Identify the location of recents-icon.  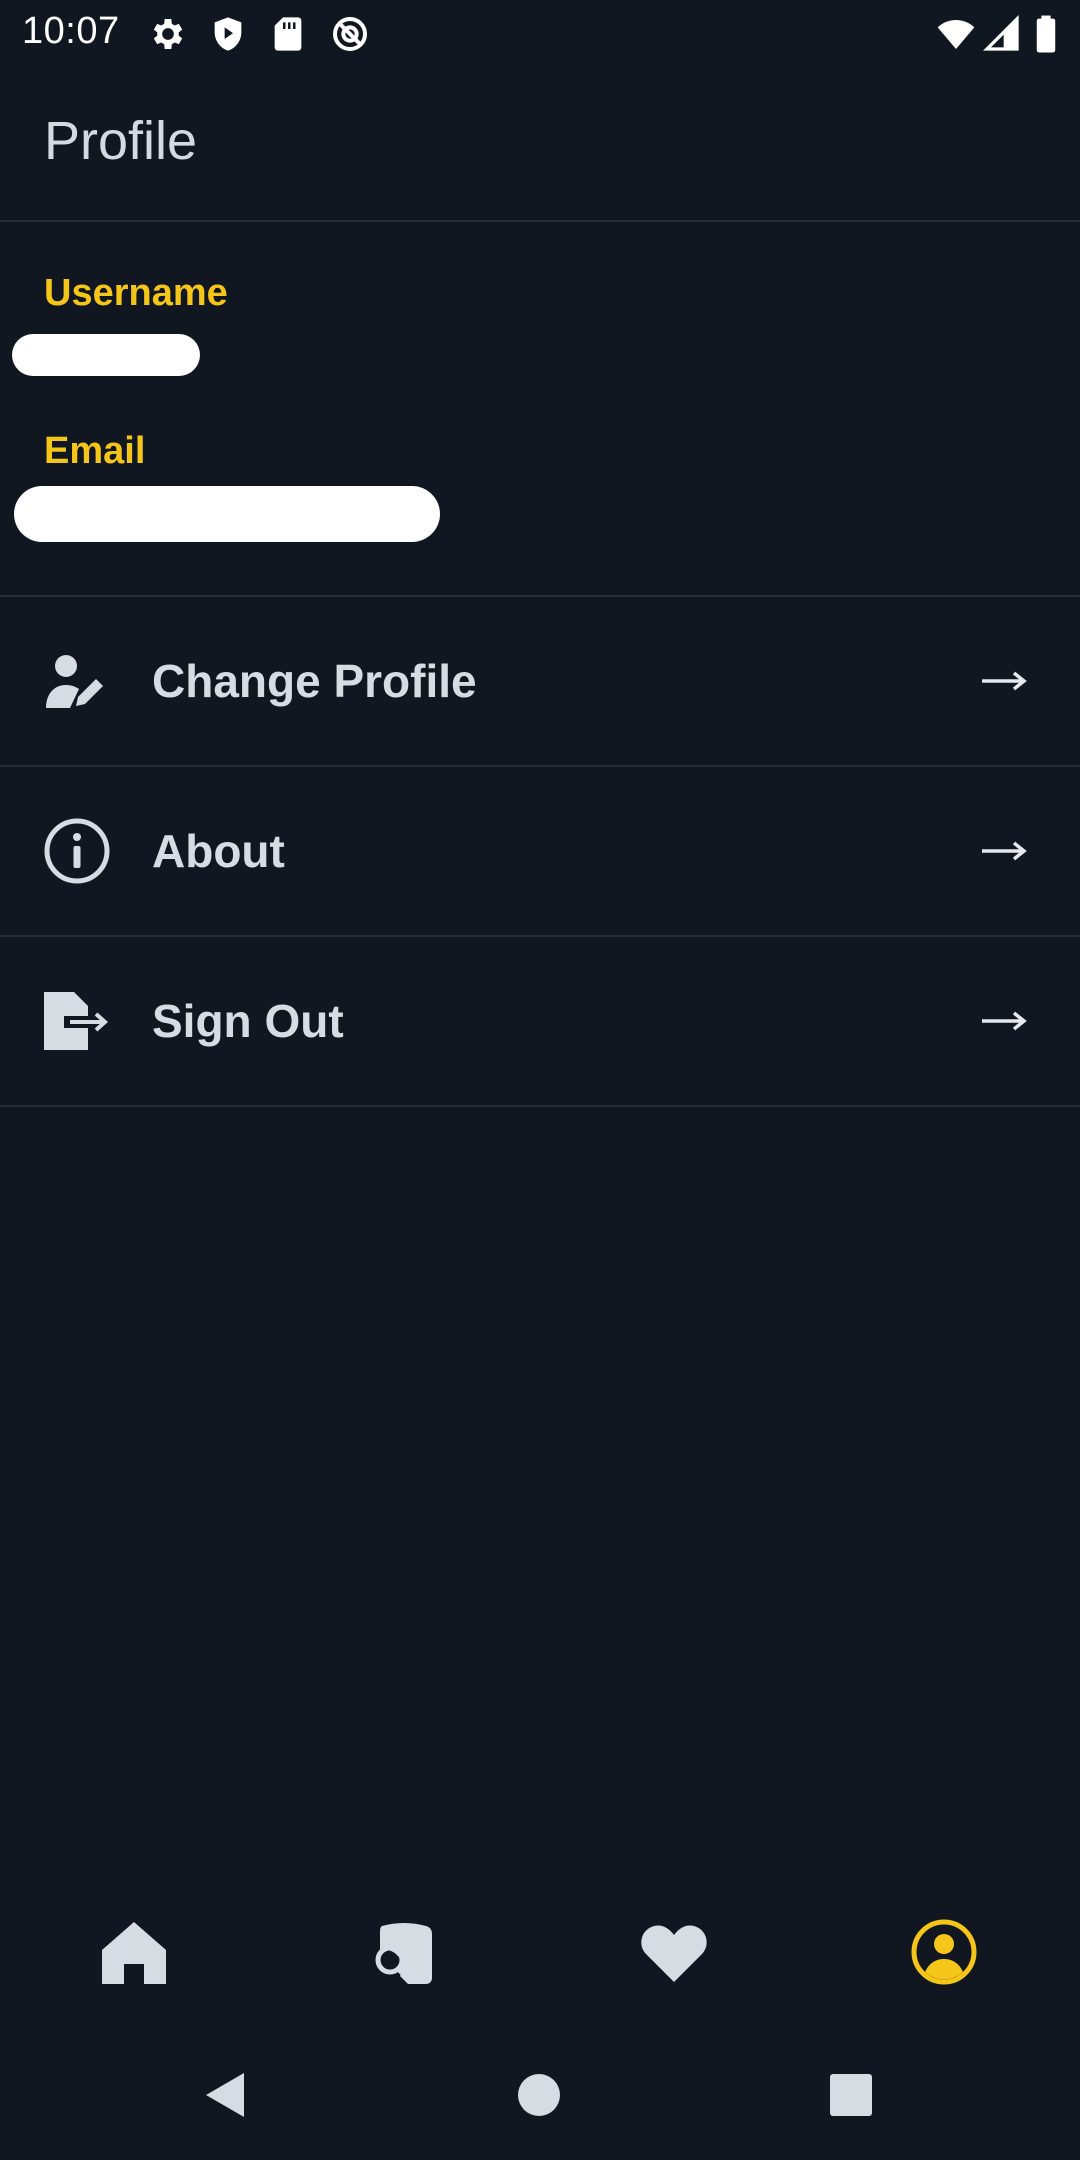
(851, 2095).